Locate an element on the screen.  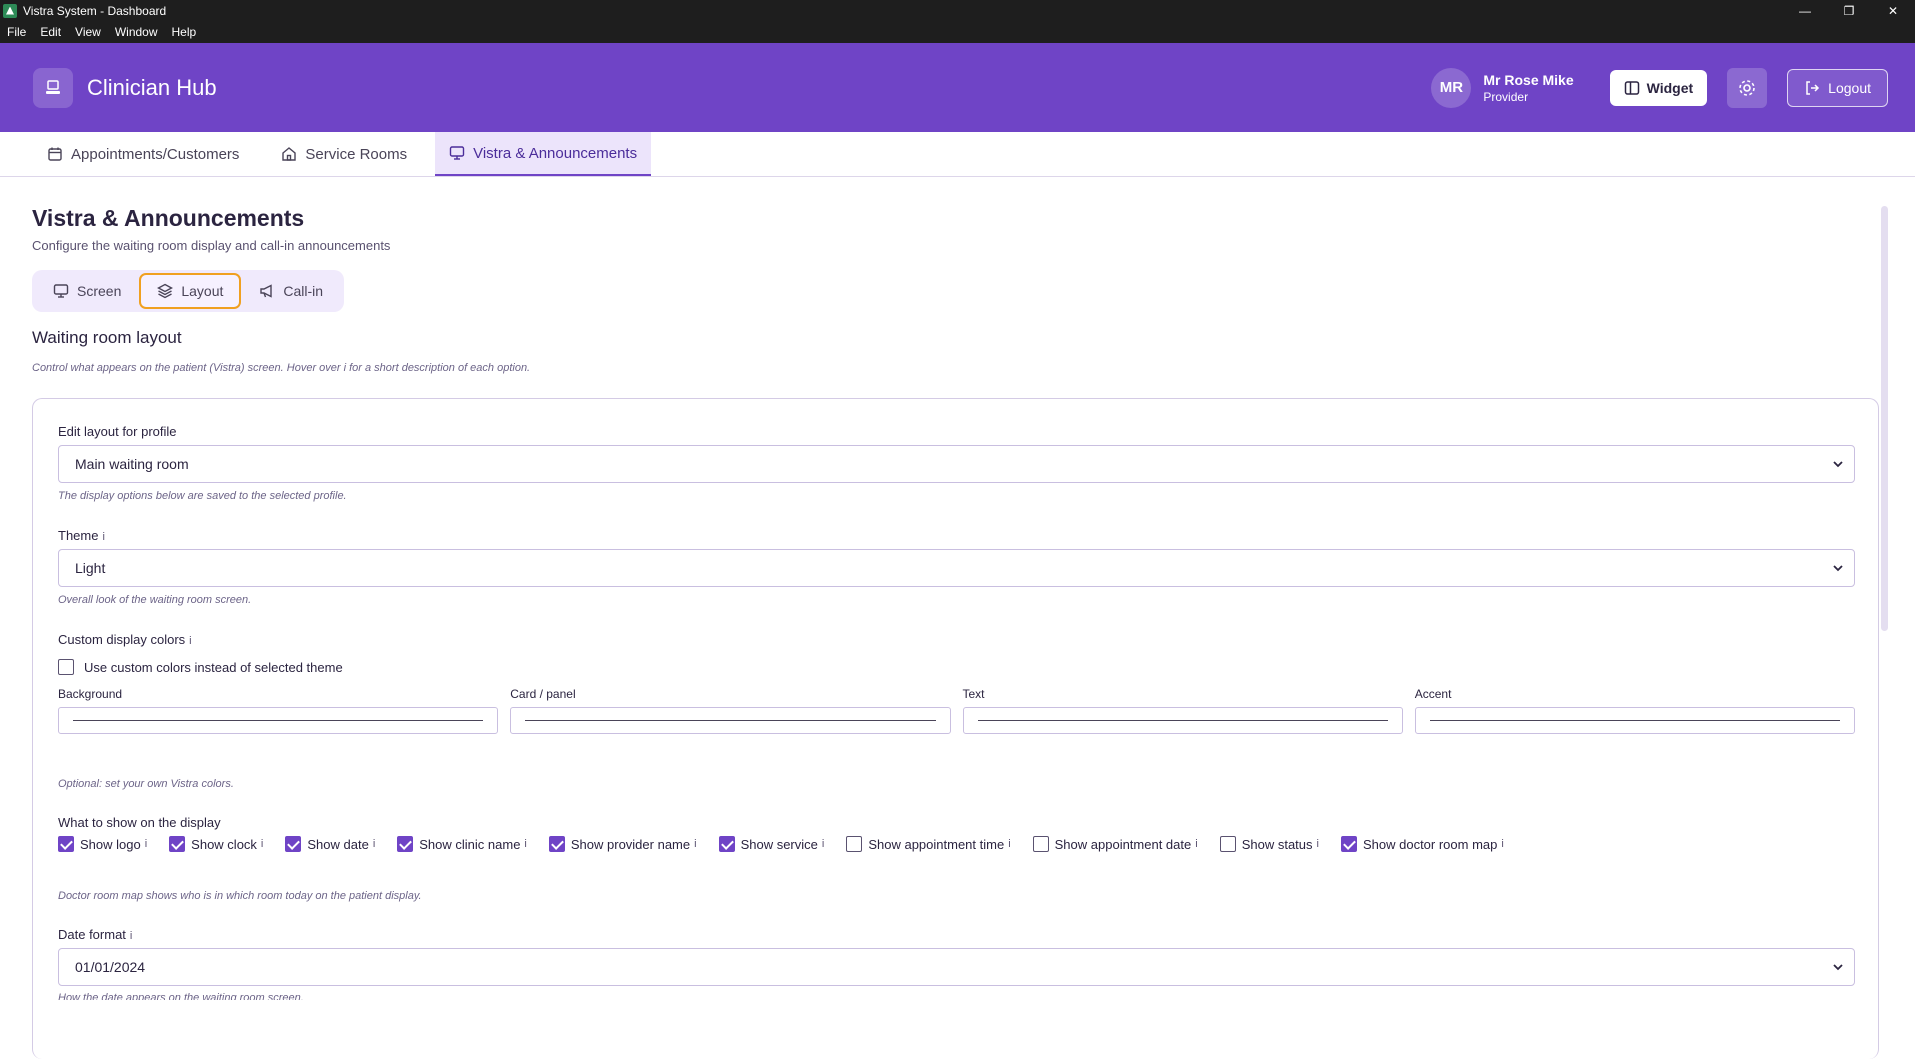
date-format-select: 01/01/2024 is located at coordinates (956, 967).